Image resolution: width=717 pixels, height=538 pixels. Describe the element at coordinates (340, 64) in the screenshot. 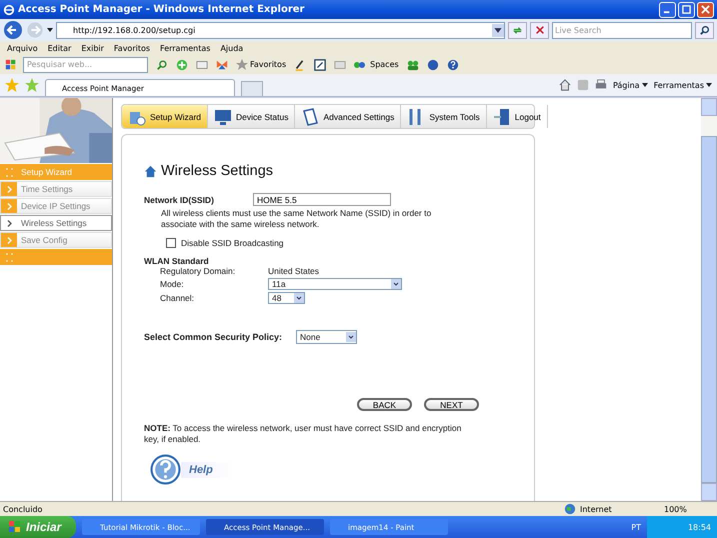

I see `mail-icon` at that location.